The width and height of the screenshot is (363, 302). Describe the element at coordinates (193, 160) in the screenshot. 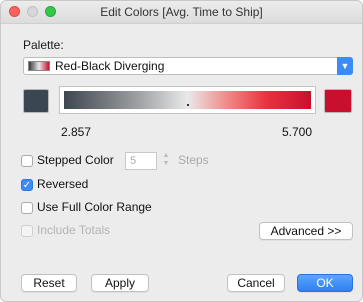

I see `steps-unit-label: Steps` at that location.